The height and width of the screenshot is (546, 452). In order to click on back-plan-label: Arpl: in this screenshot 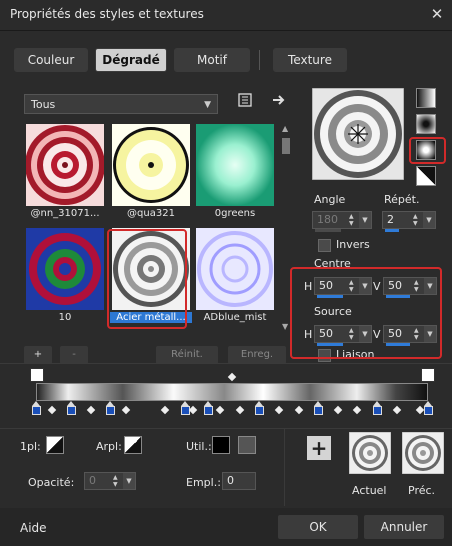, I will do `click(109, 446)`.